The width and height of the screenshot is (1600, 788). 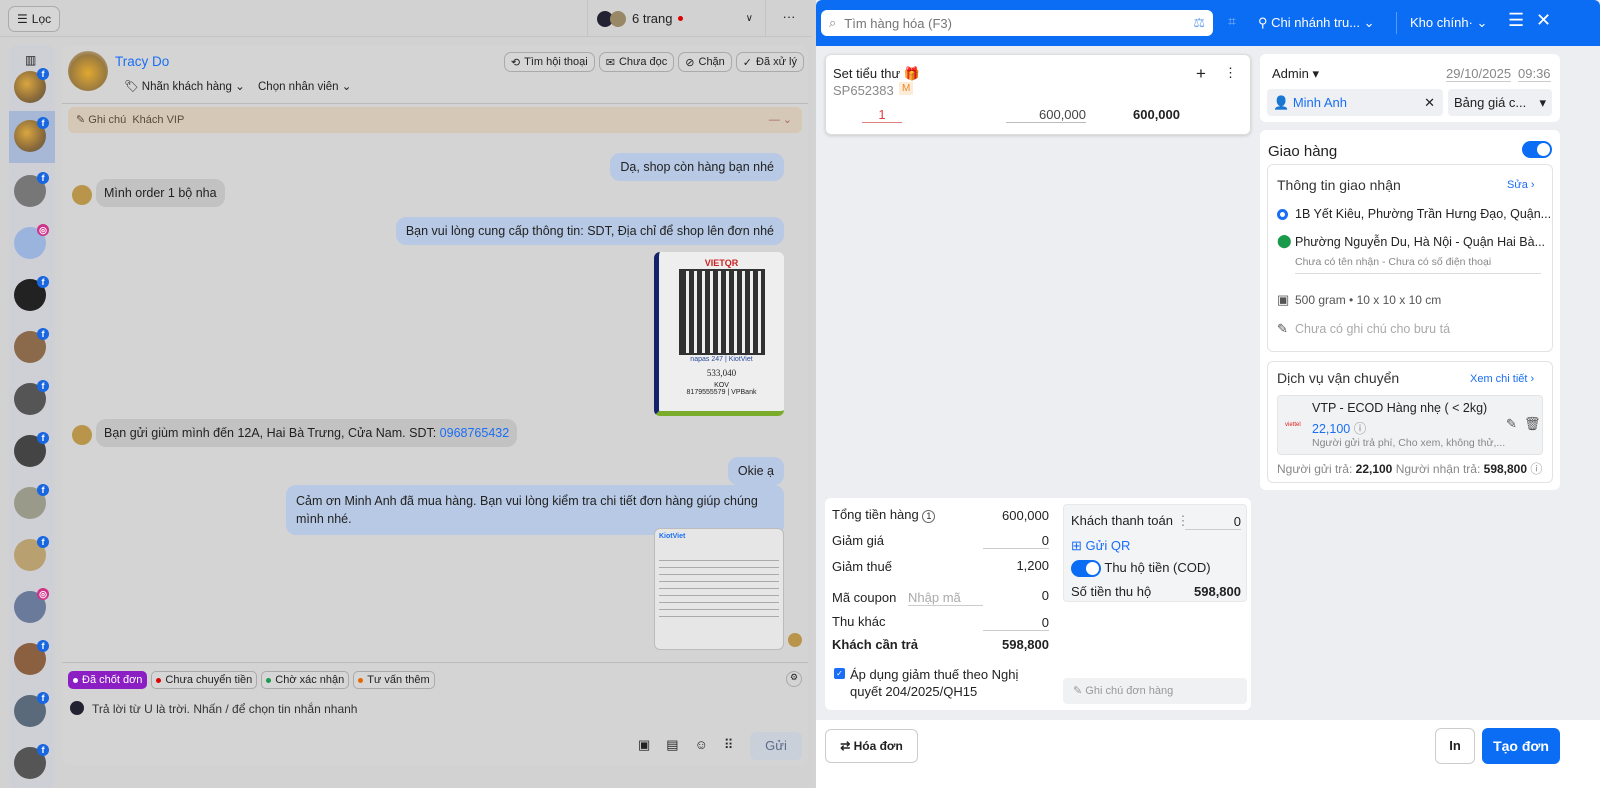 What do you see at coordinates (1511, 424) in the screenshot?
I see `edit-icon: ✎` at bounding box center [1511, 424].